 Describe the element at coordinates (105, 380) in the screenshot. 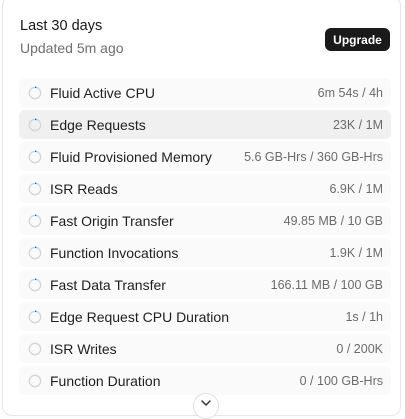

I see `usage-label: Function Duration` at that location.